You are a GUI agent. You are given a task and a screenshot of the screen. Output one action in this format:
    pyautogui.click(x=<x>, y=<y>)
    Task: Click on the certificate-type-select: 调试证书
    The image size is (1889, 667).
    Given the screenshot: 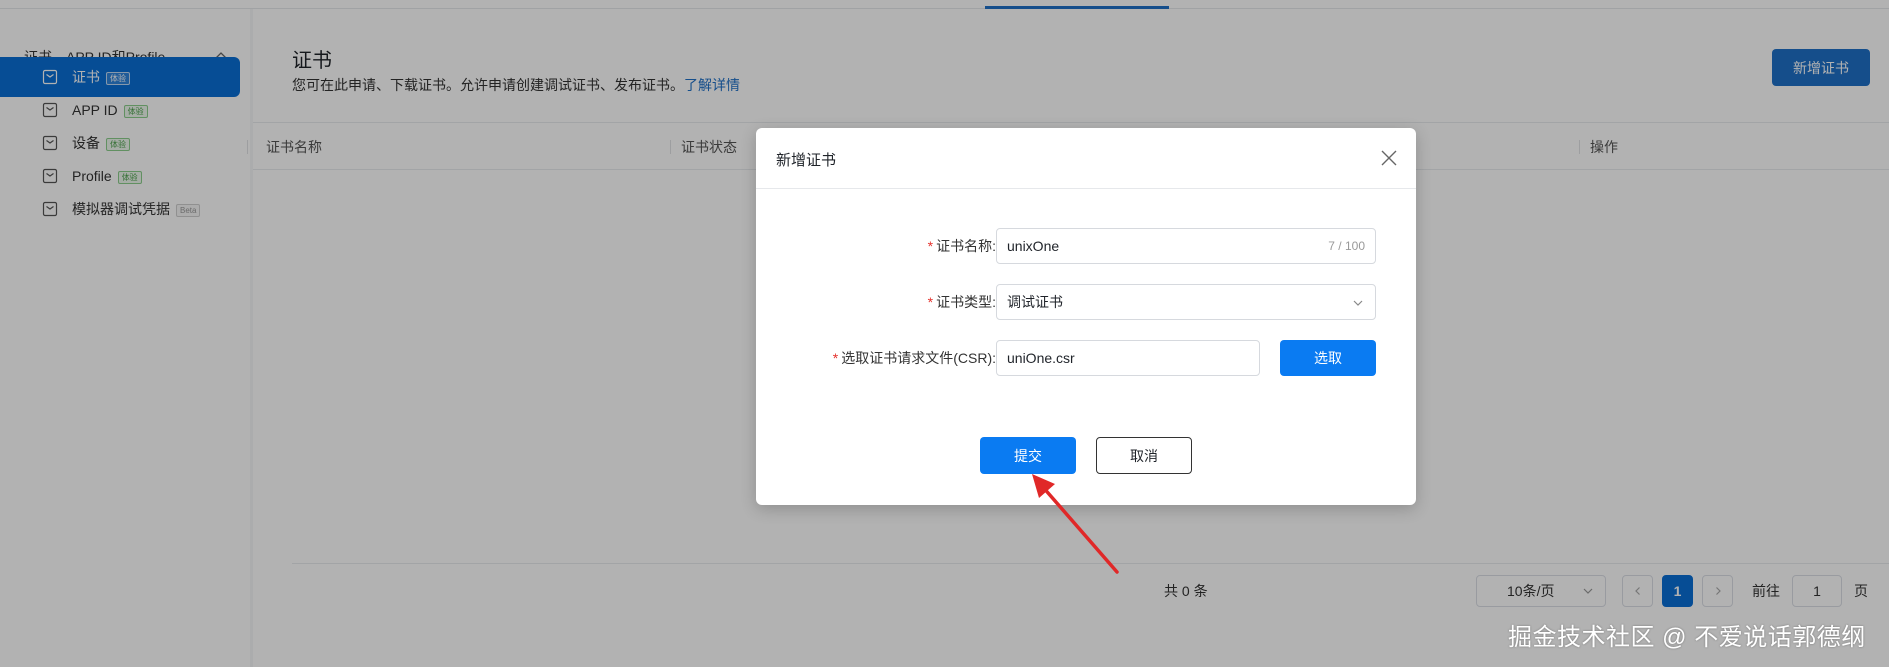 What is the action you would take?
    pyautogui.click(x=1186, y=302)
    